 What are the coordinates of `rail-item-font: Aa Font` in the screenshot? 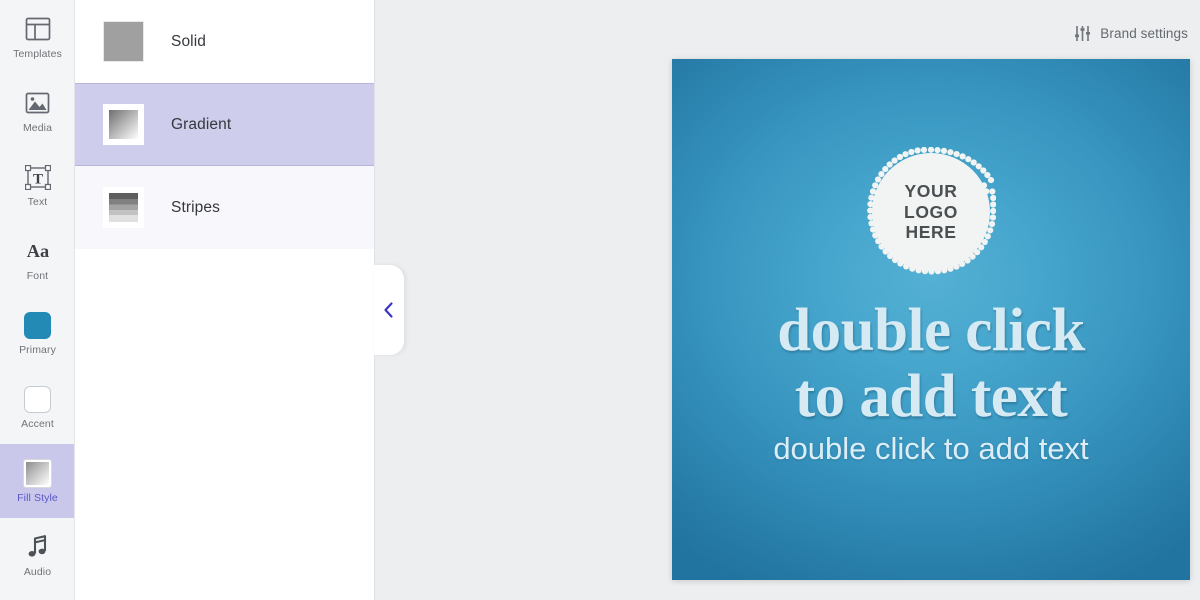 It's located at (37, 259).